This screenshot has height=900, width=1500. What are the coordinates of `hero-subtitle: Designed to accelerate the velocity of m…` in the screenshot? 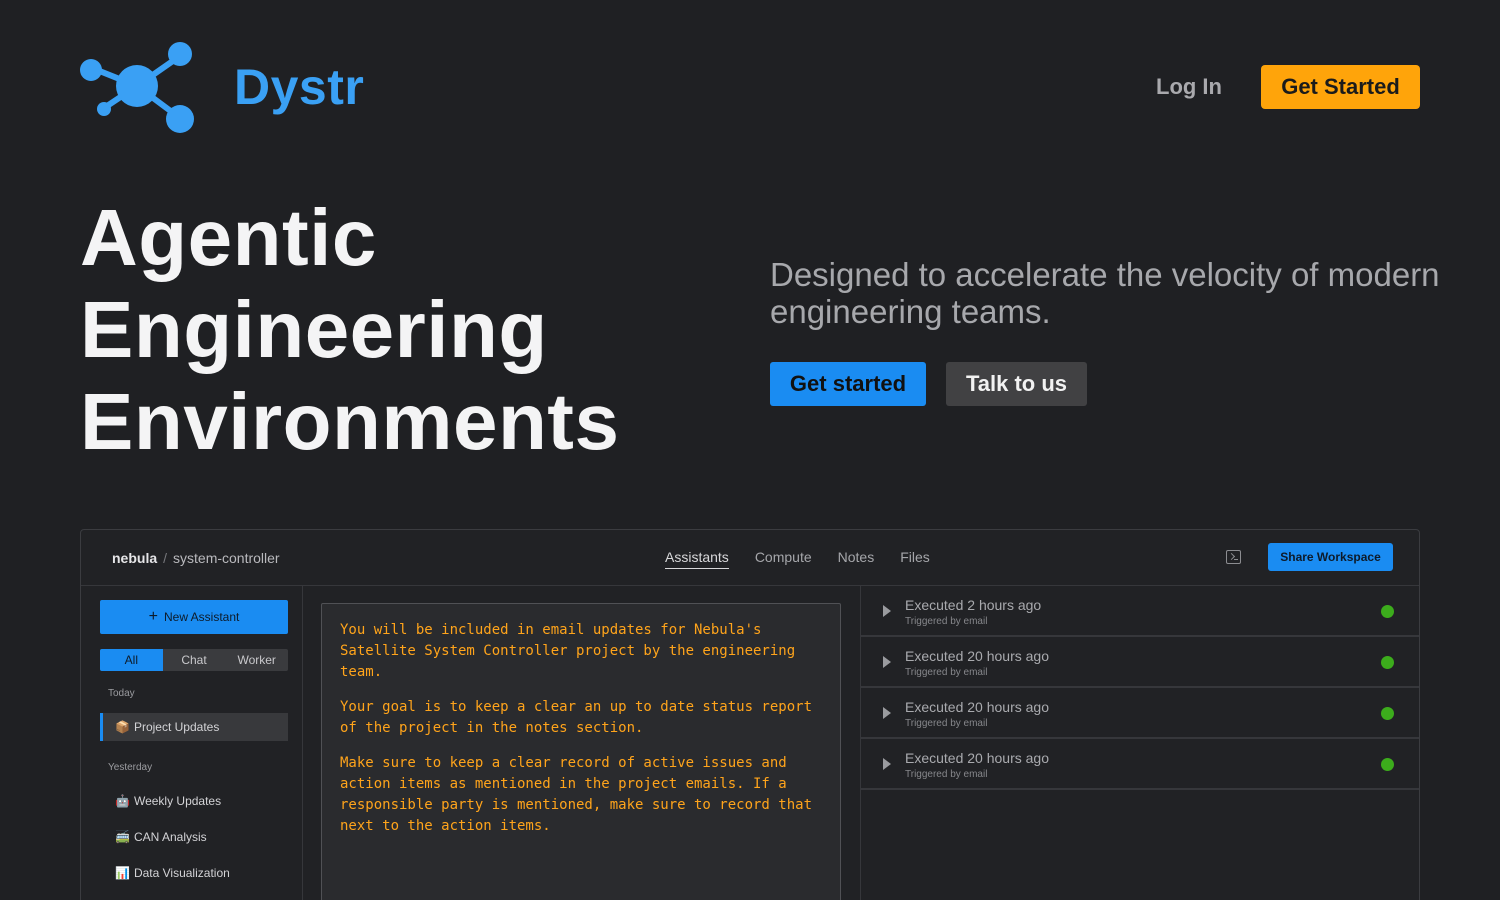 It's located at (1105, 293).